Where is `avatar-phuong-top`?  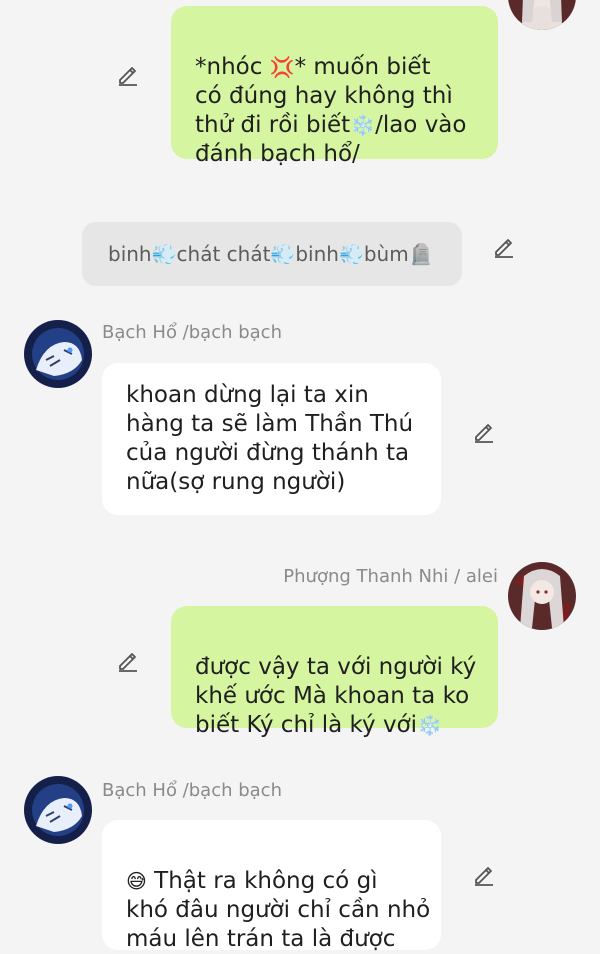
avatar-phuong-top is located at coordinates (542, 15).